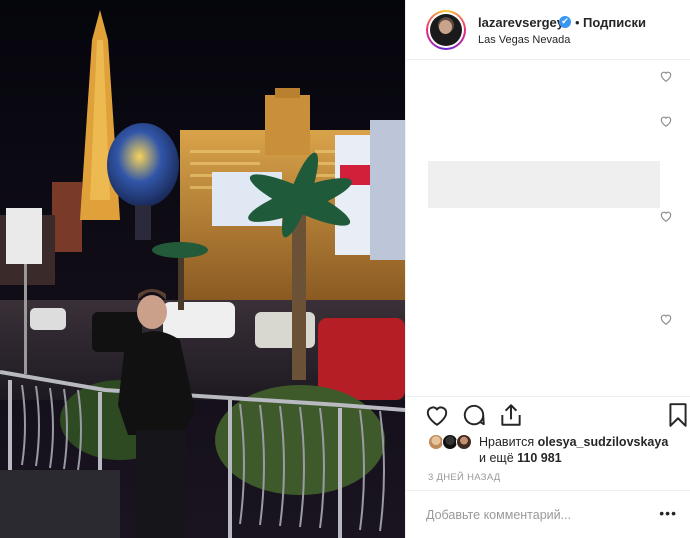 The image size is (690, 538). I want to click on liker-username: olesya_sudzilovskaya, so click(603, 442).